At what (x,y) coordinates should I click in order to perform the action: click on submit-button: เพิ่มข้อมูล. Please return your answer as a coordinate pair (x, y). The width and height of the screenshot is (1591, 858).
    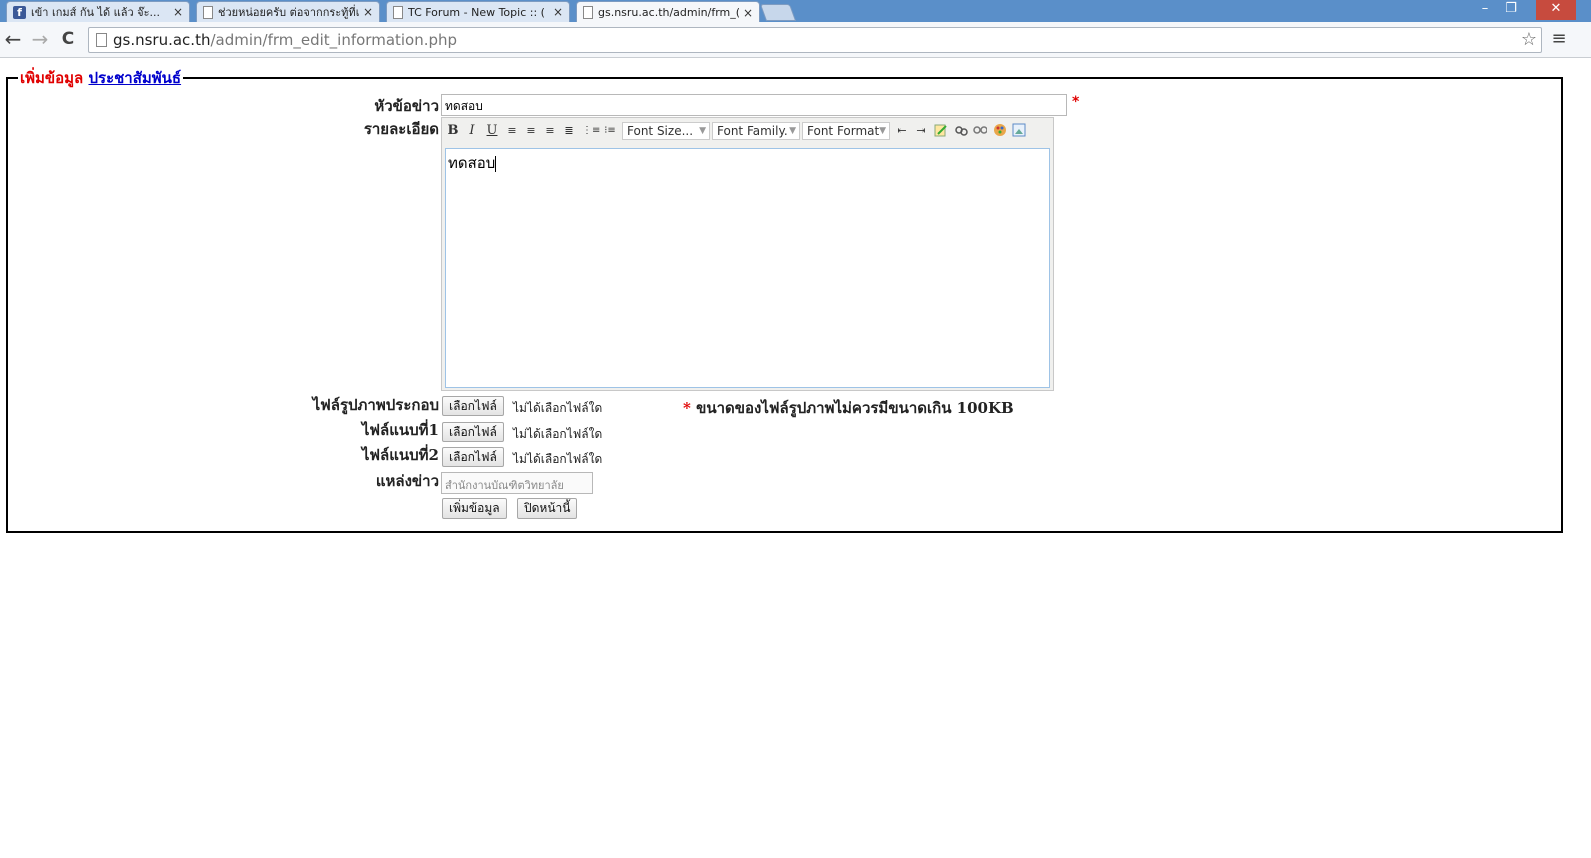
    Looking at the image, I should click on (474, 508).